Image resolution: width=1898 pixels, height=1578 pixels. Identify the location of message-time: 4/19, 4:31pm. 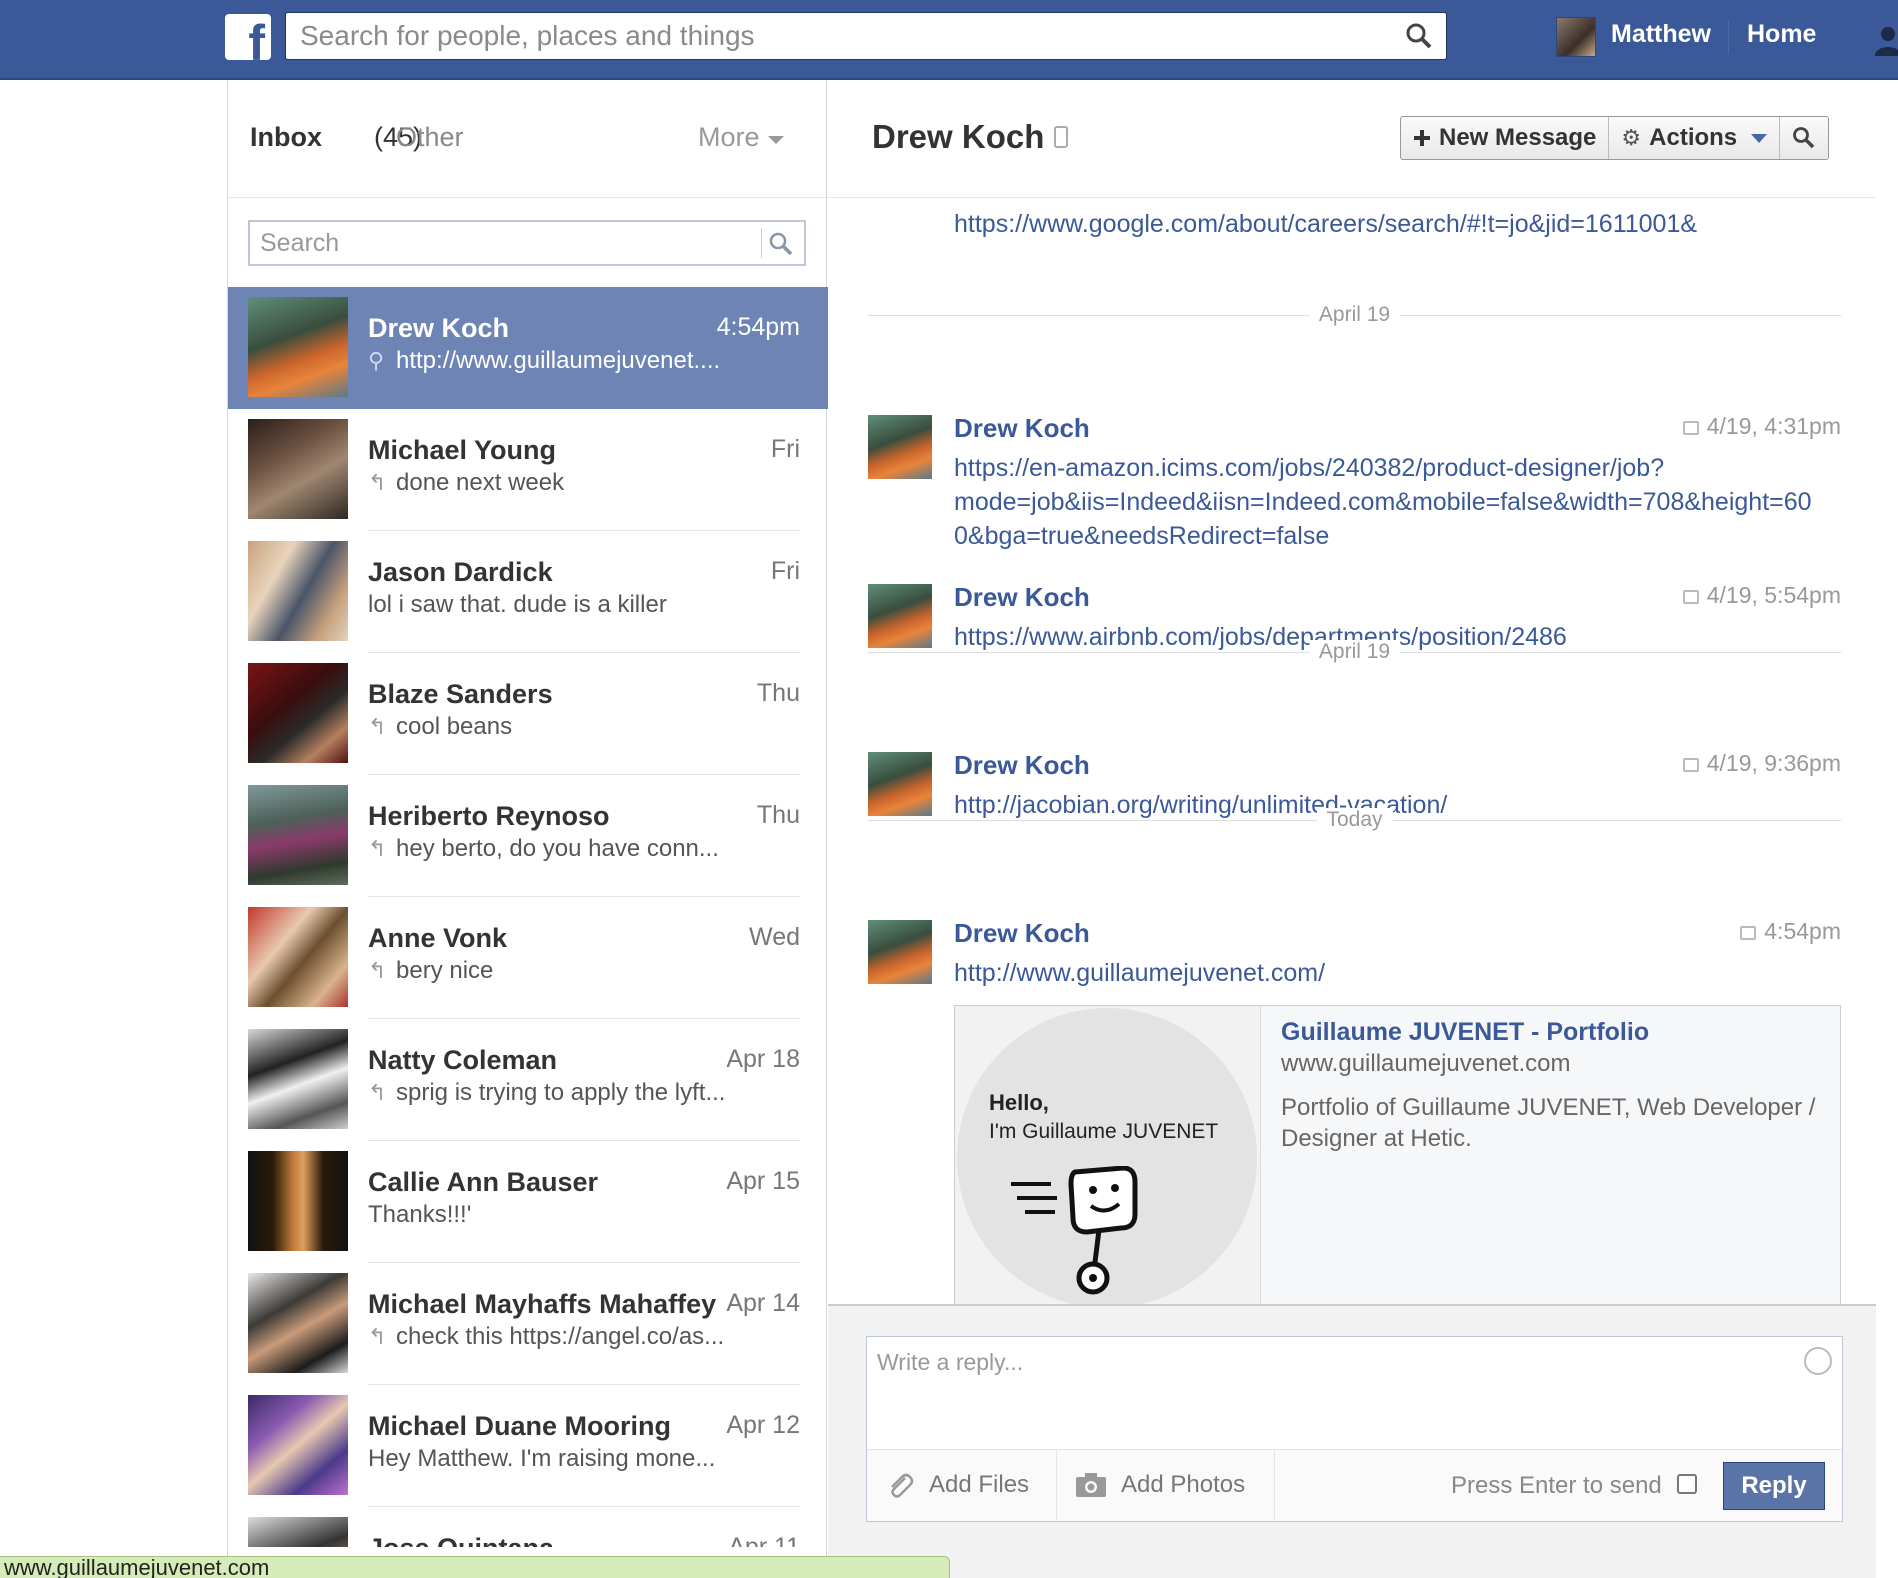
(1761, 426).